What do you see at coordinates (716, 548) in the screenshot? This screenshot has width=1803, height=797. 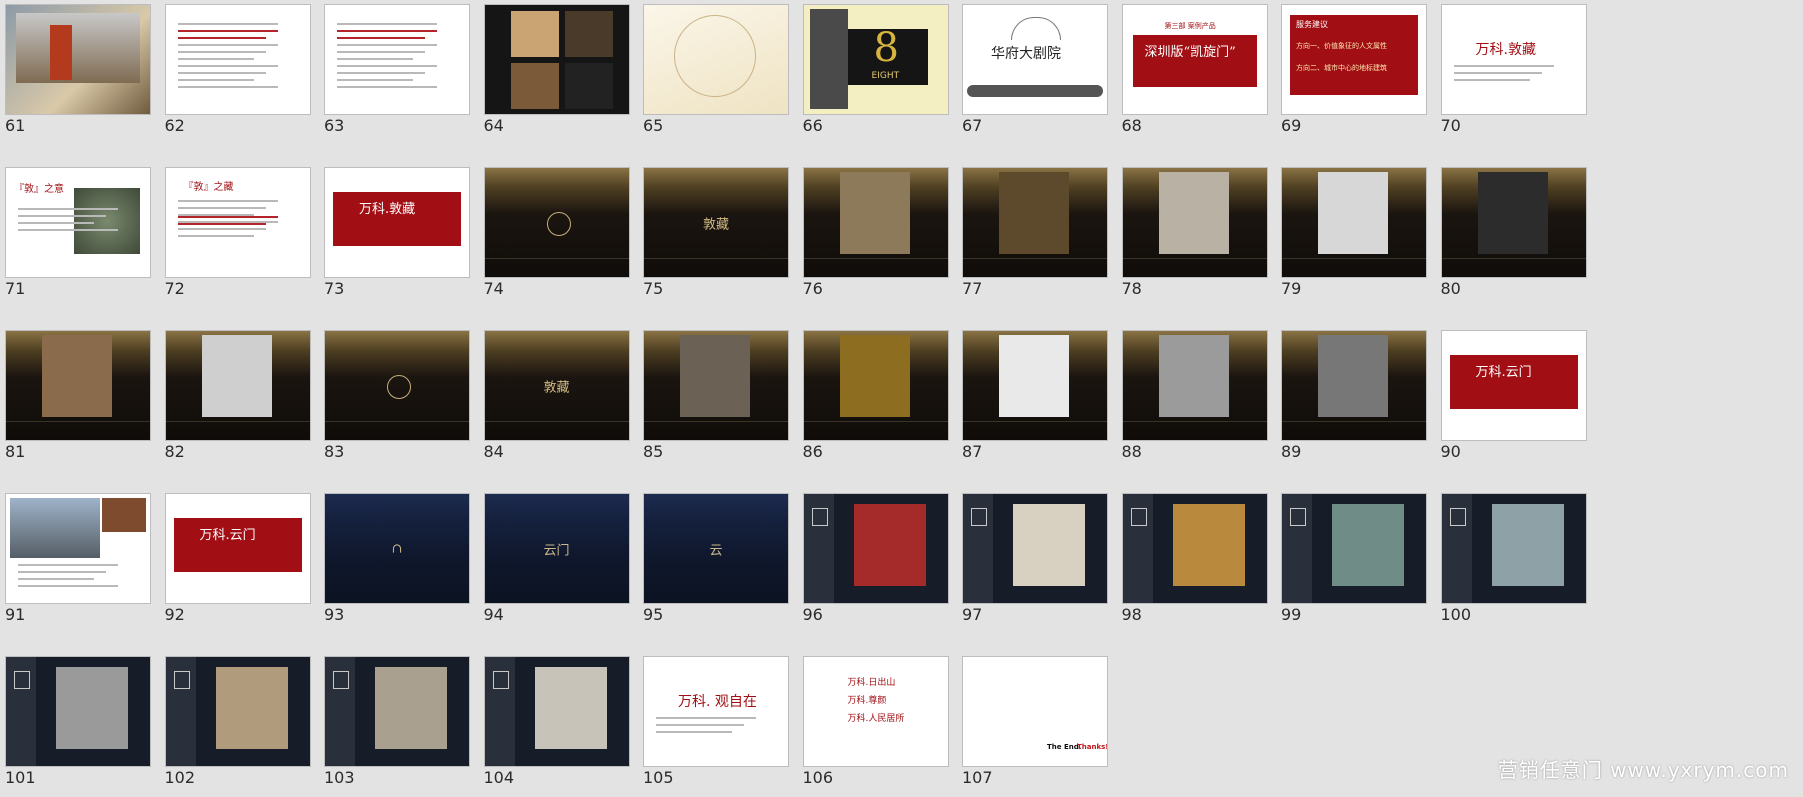 I see `slide-thumbnail-95: 云` at bounding box center [716, 548].